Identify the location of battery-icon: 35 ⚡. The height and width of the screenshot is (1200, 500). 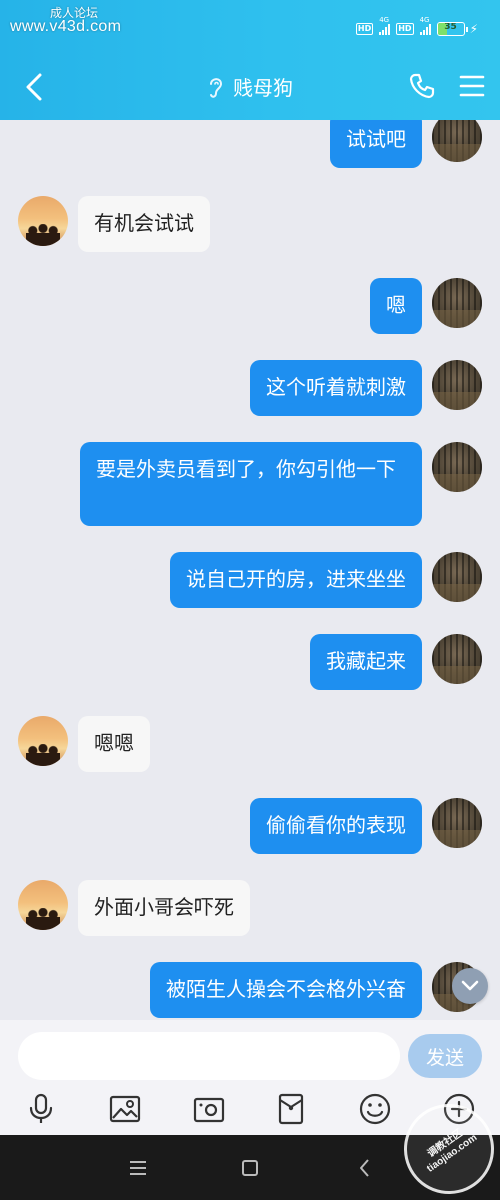
(457, 29).